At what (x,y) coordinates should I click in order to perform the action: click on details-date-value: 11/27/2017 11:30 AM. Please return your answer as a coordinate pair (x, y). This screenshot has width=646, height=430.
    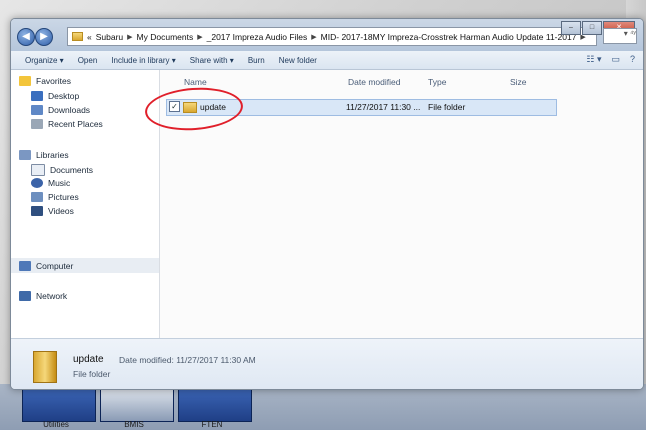
    Looking at the image, I should click on (216, 360).